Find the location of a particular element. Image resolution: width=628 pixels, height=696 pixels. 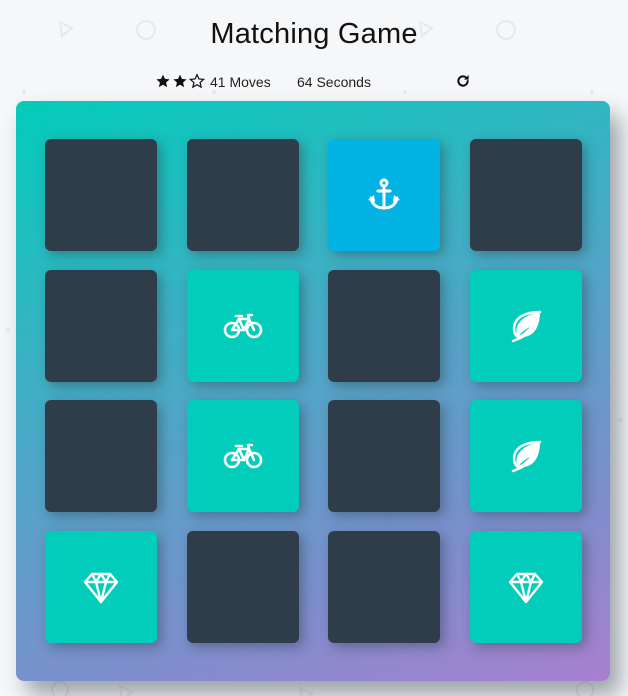

refresh-icon is located at coordinates (463, 81).